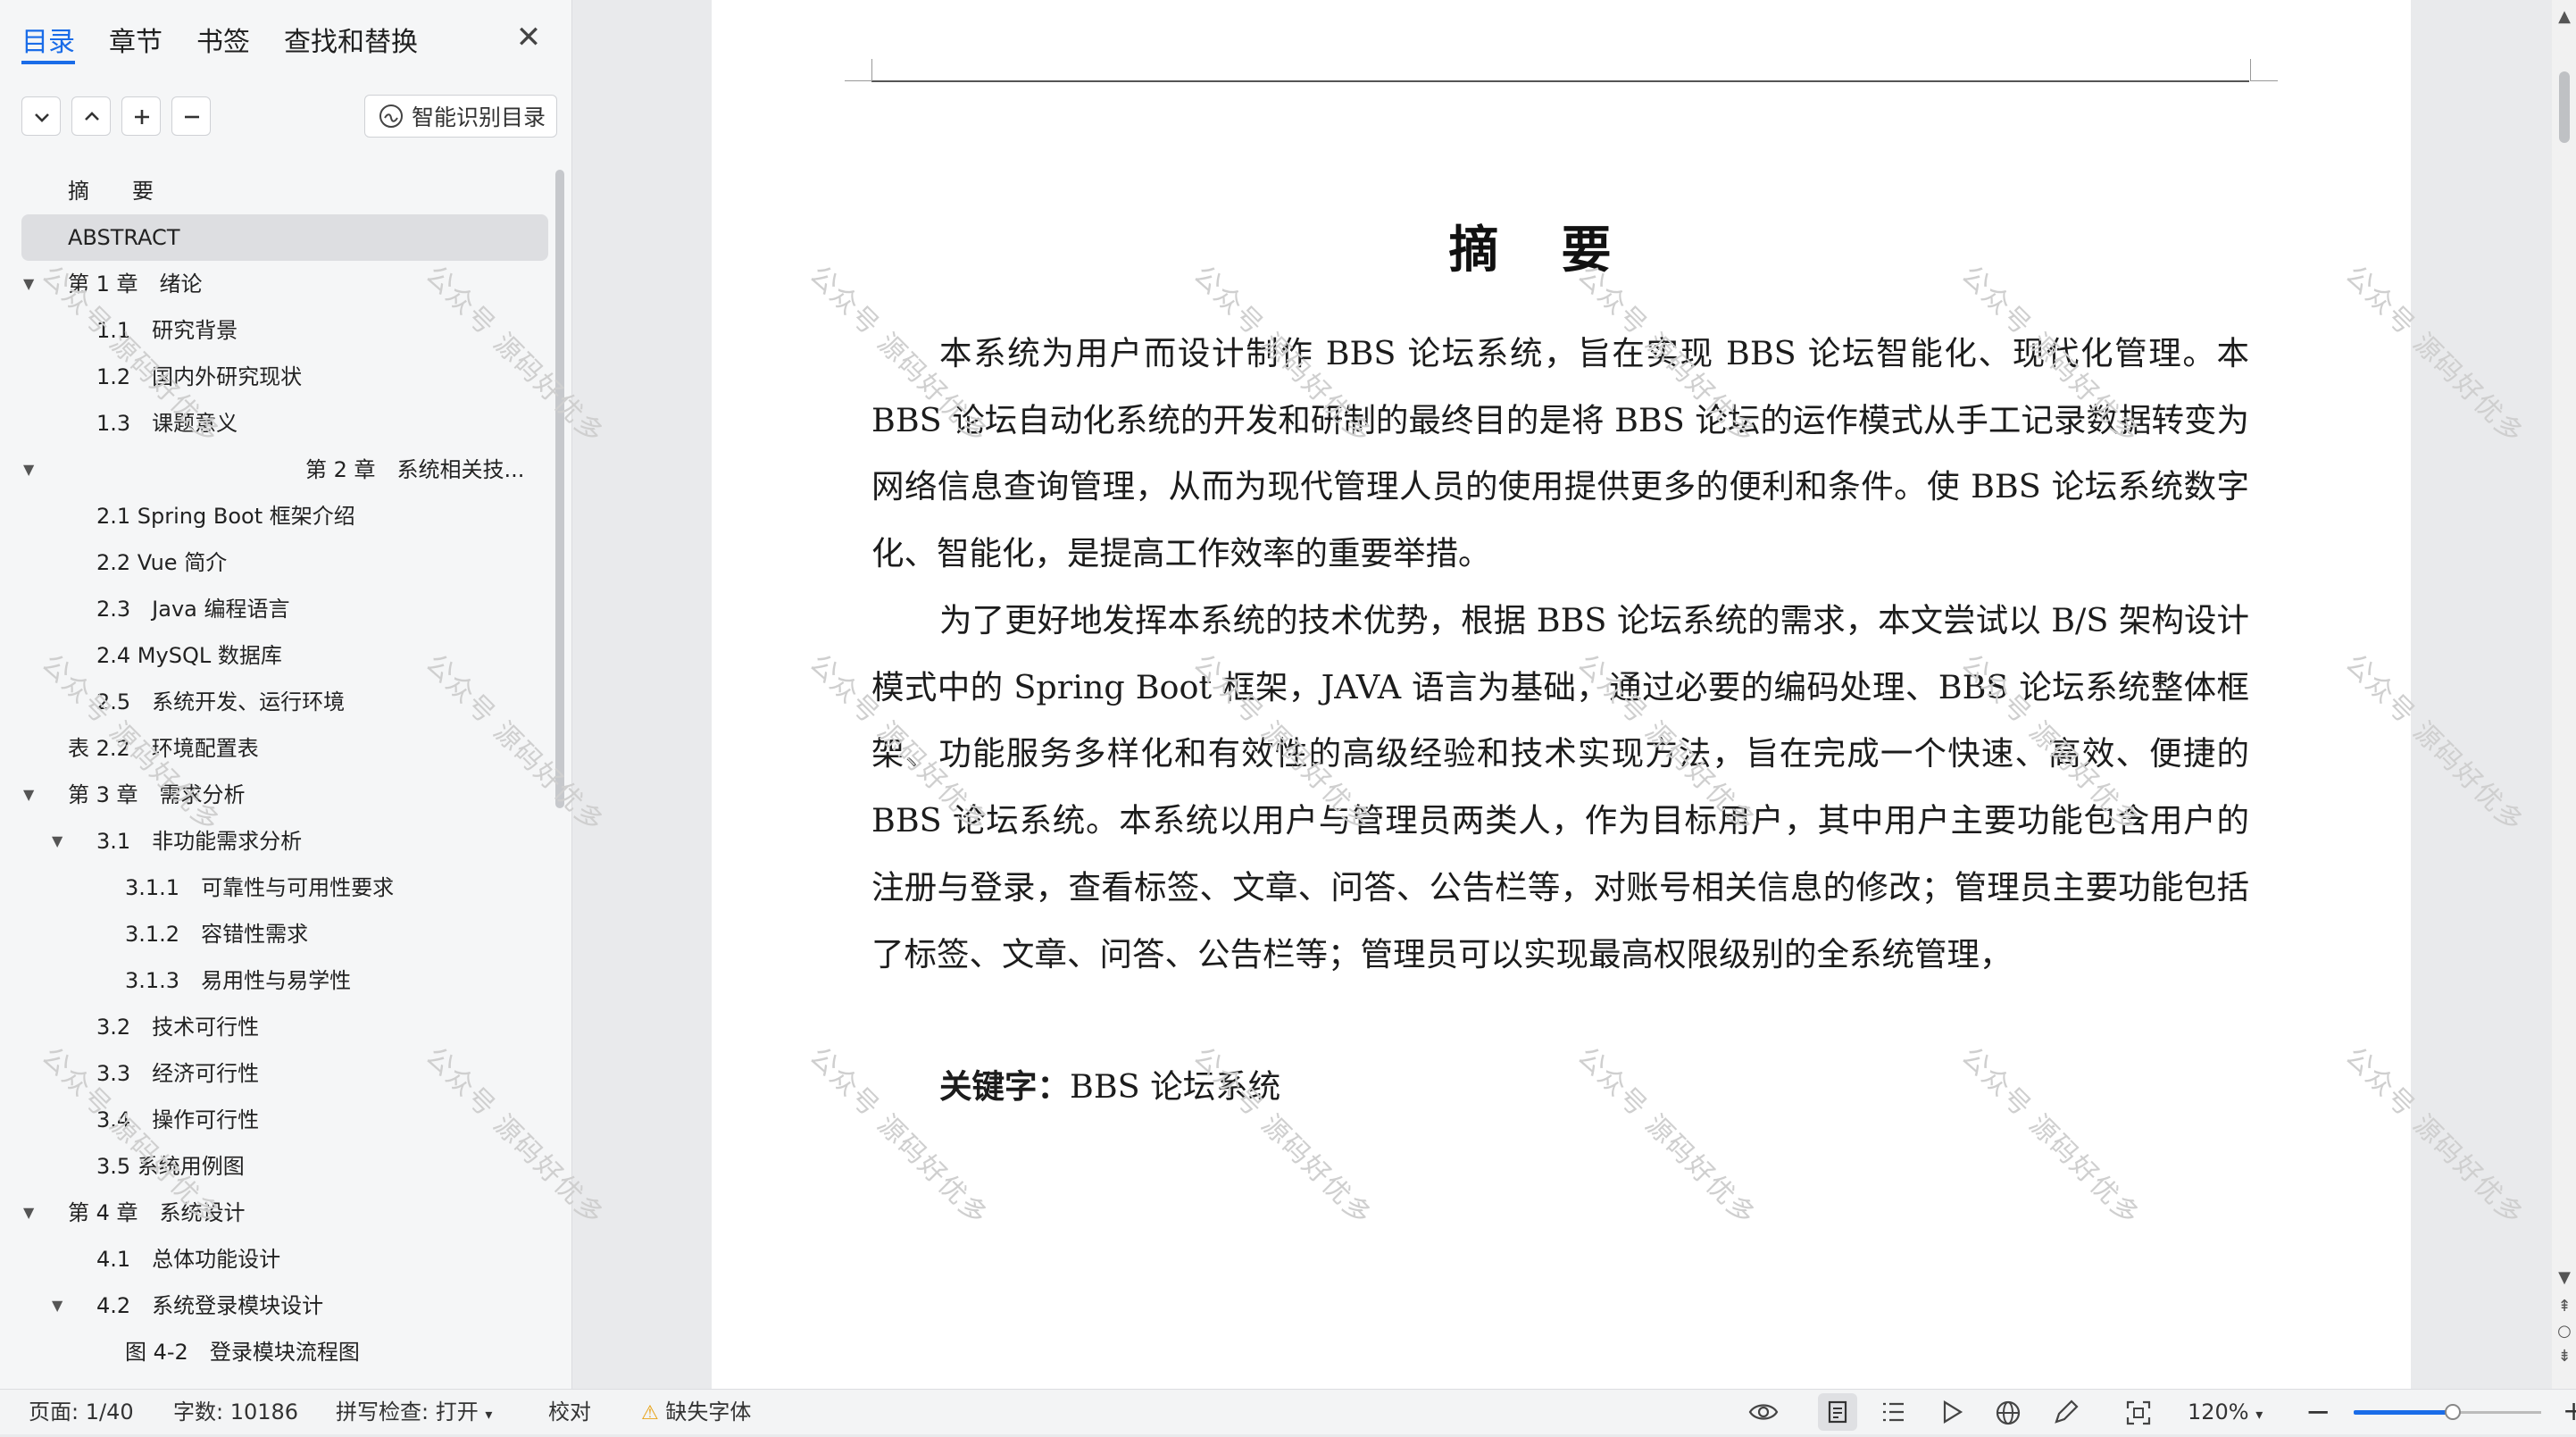 This screenshot has height=1437, width=2576. Describe the element at coordinates (569, 1412) in the screenshot. I see `proofread-button: 校对` at that location.